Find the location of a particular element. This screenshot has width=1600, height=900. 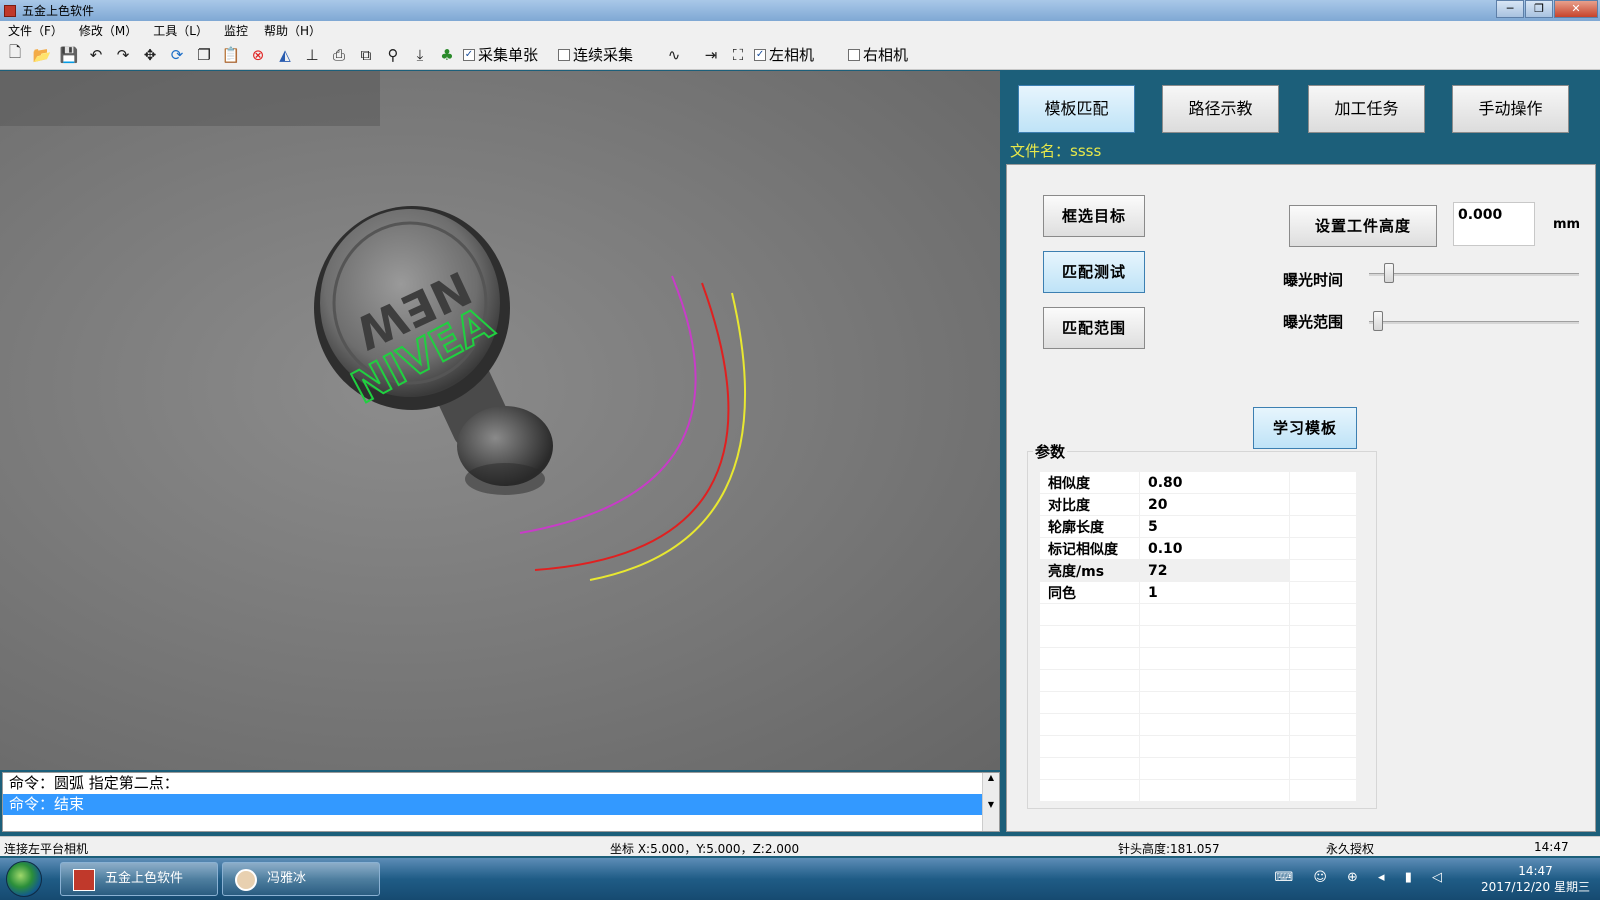

menu-tools: 工具（L） is located at coordinates (180, 30).